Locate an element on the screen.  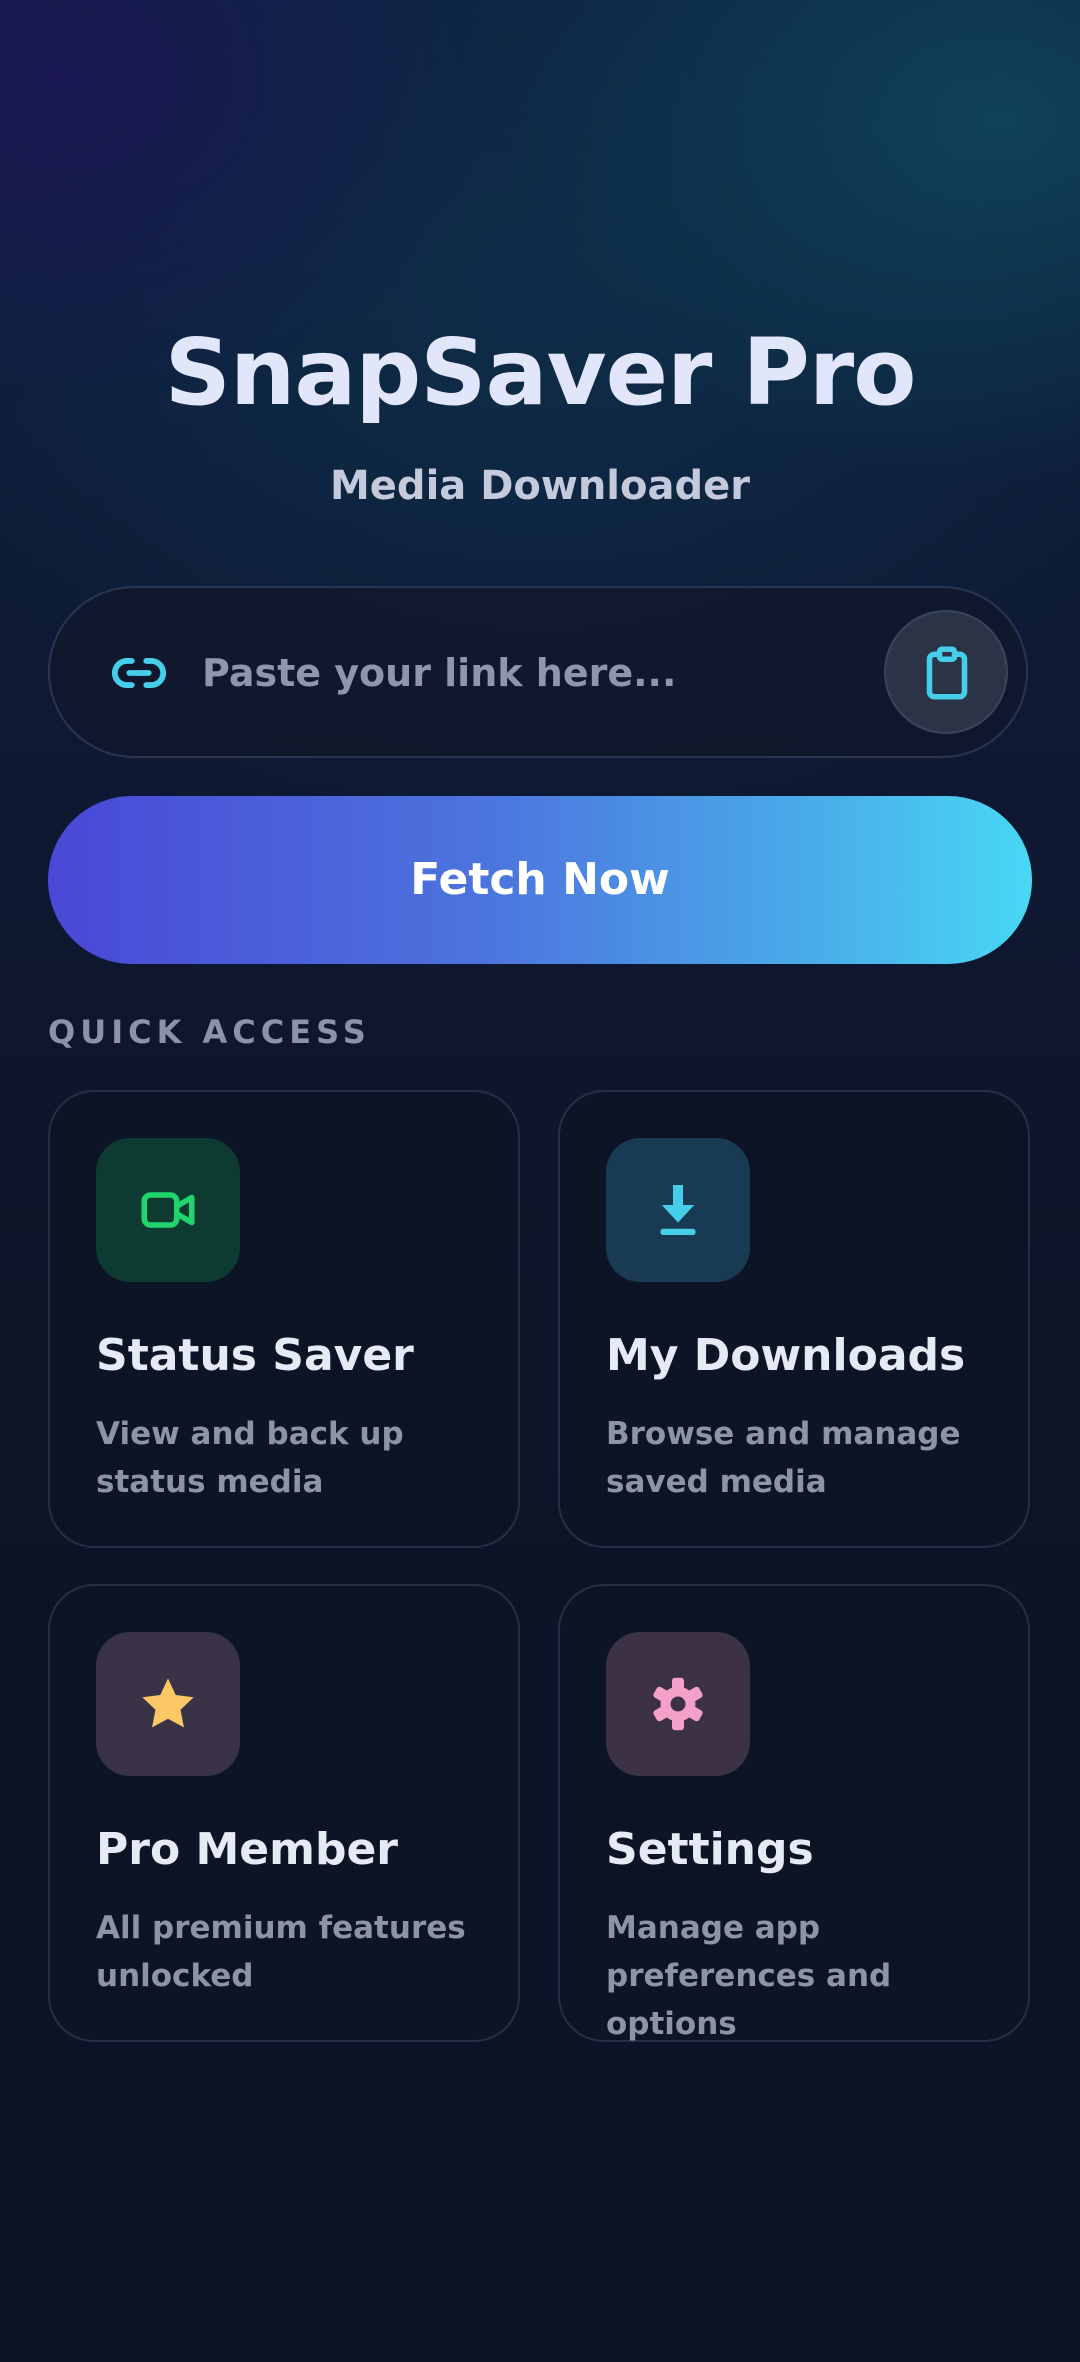
gear-icon is located at coordinates (678, 1704).